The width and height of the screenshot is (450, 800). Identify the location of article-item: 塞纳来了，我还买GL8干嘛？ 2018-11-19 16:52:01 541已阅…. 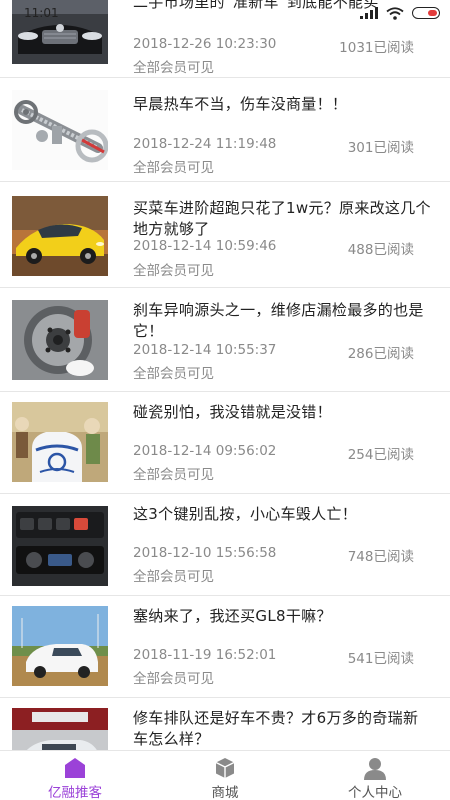
(225, 647).